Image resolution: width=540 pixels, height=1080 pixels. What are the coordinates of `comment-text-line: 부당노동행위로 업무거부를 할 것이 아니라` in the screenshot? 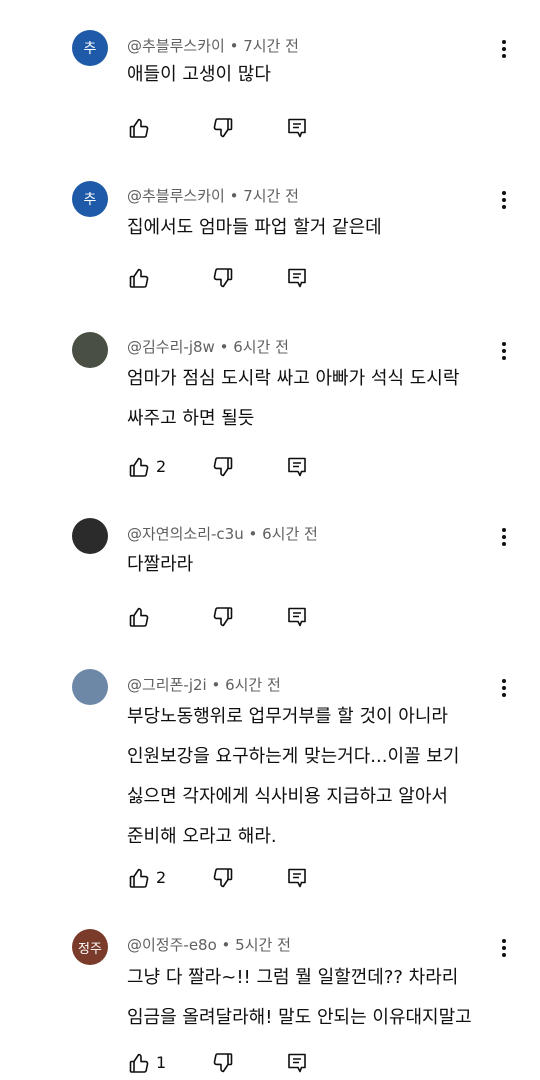 It's located at (287, 716).